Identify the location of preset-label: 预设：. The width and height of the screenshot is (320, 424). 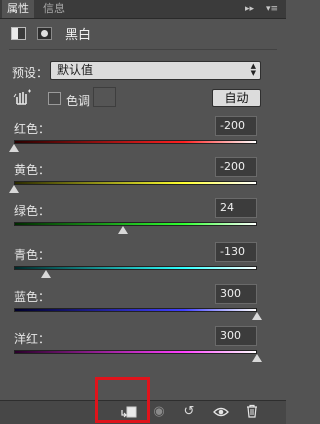
(30, 73).